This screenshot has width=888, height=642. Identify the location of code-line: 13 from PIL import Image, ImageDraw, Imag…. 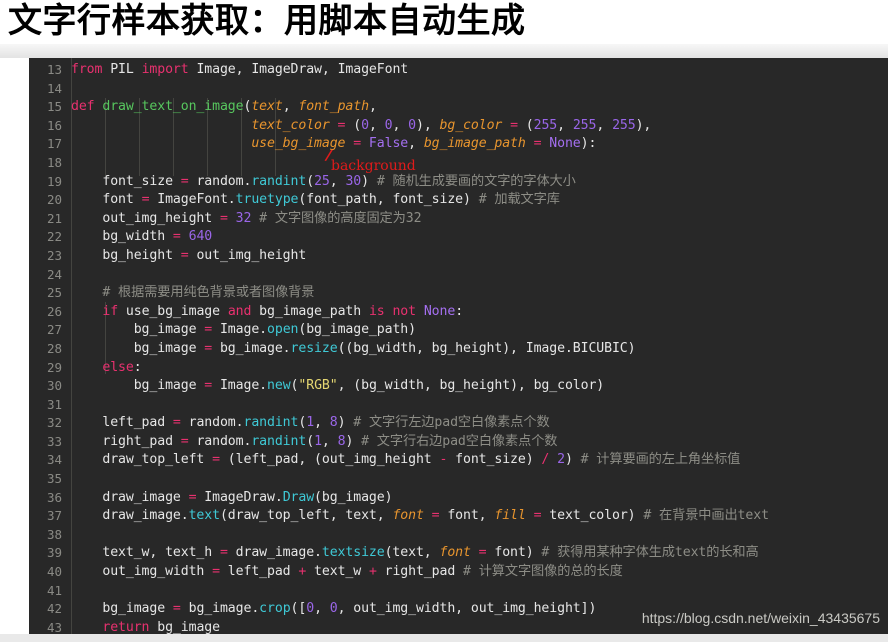
(458, 70).